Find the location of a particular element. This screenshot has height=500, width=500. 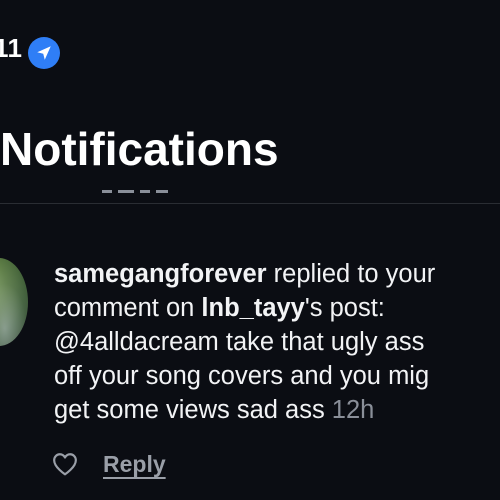

action-text: replied to your is located at coordinates (351, 274).